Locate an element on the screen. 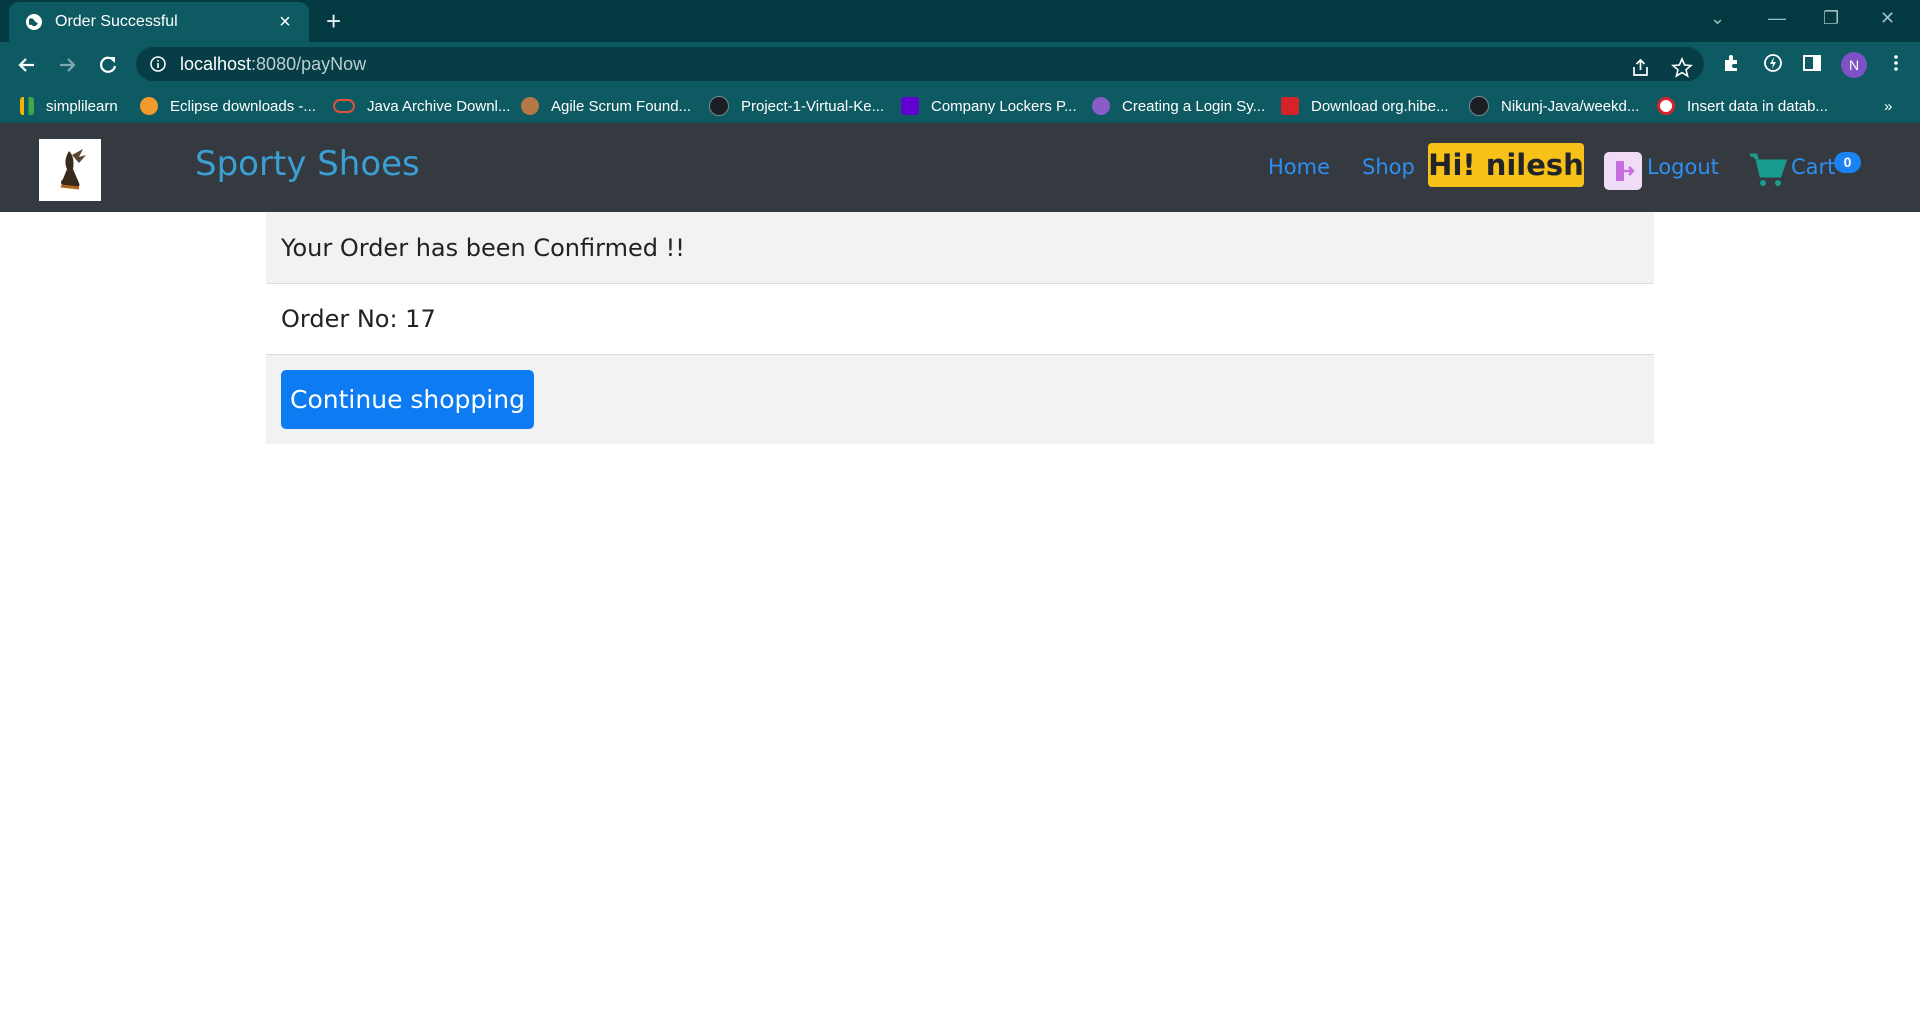 This screenshot has width=1920, height=1021. site-info-icon is located at coordinates (158, 64).